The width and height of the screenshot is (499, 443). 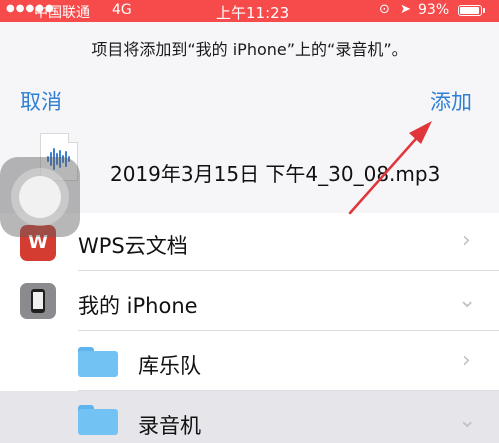 I want to click on status-time: 上午11:23, so click(x=253, y=13).